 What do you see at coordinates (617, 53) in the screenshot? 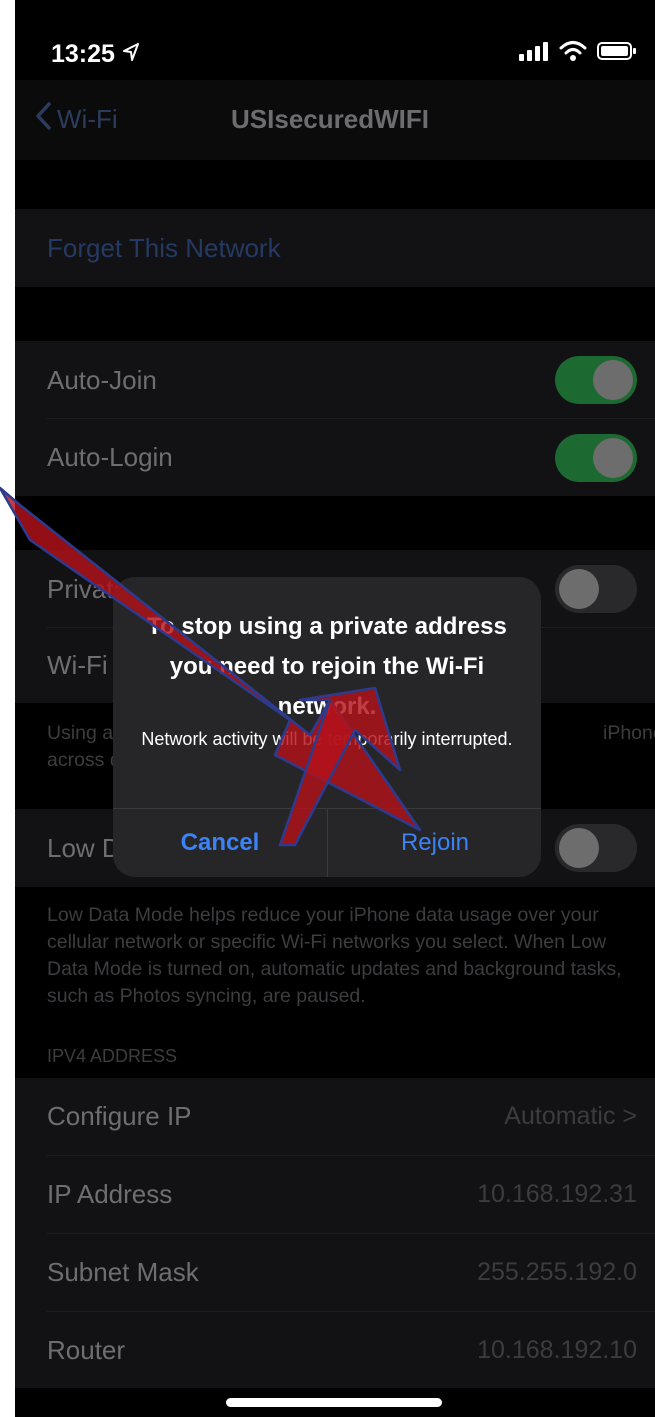
I see `battery-icon` at bounding box center [617, 53].